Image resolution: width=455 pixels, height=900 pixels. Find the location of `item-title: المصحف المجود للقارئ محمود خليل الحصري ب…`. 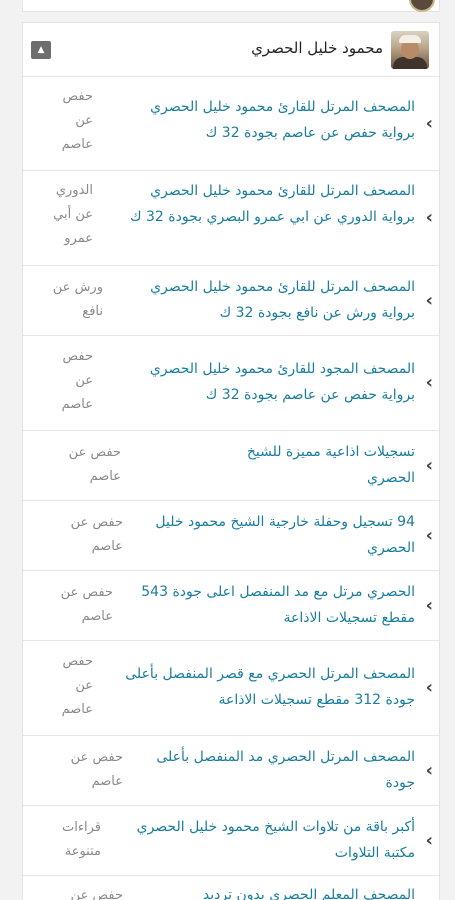

item-title: المصحف المجود للقارئ محمود خليل الحصري ب… is located at coordinates (265, 382).